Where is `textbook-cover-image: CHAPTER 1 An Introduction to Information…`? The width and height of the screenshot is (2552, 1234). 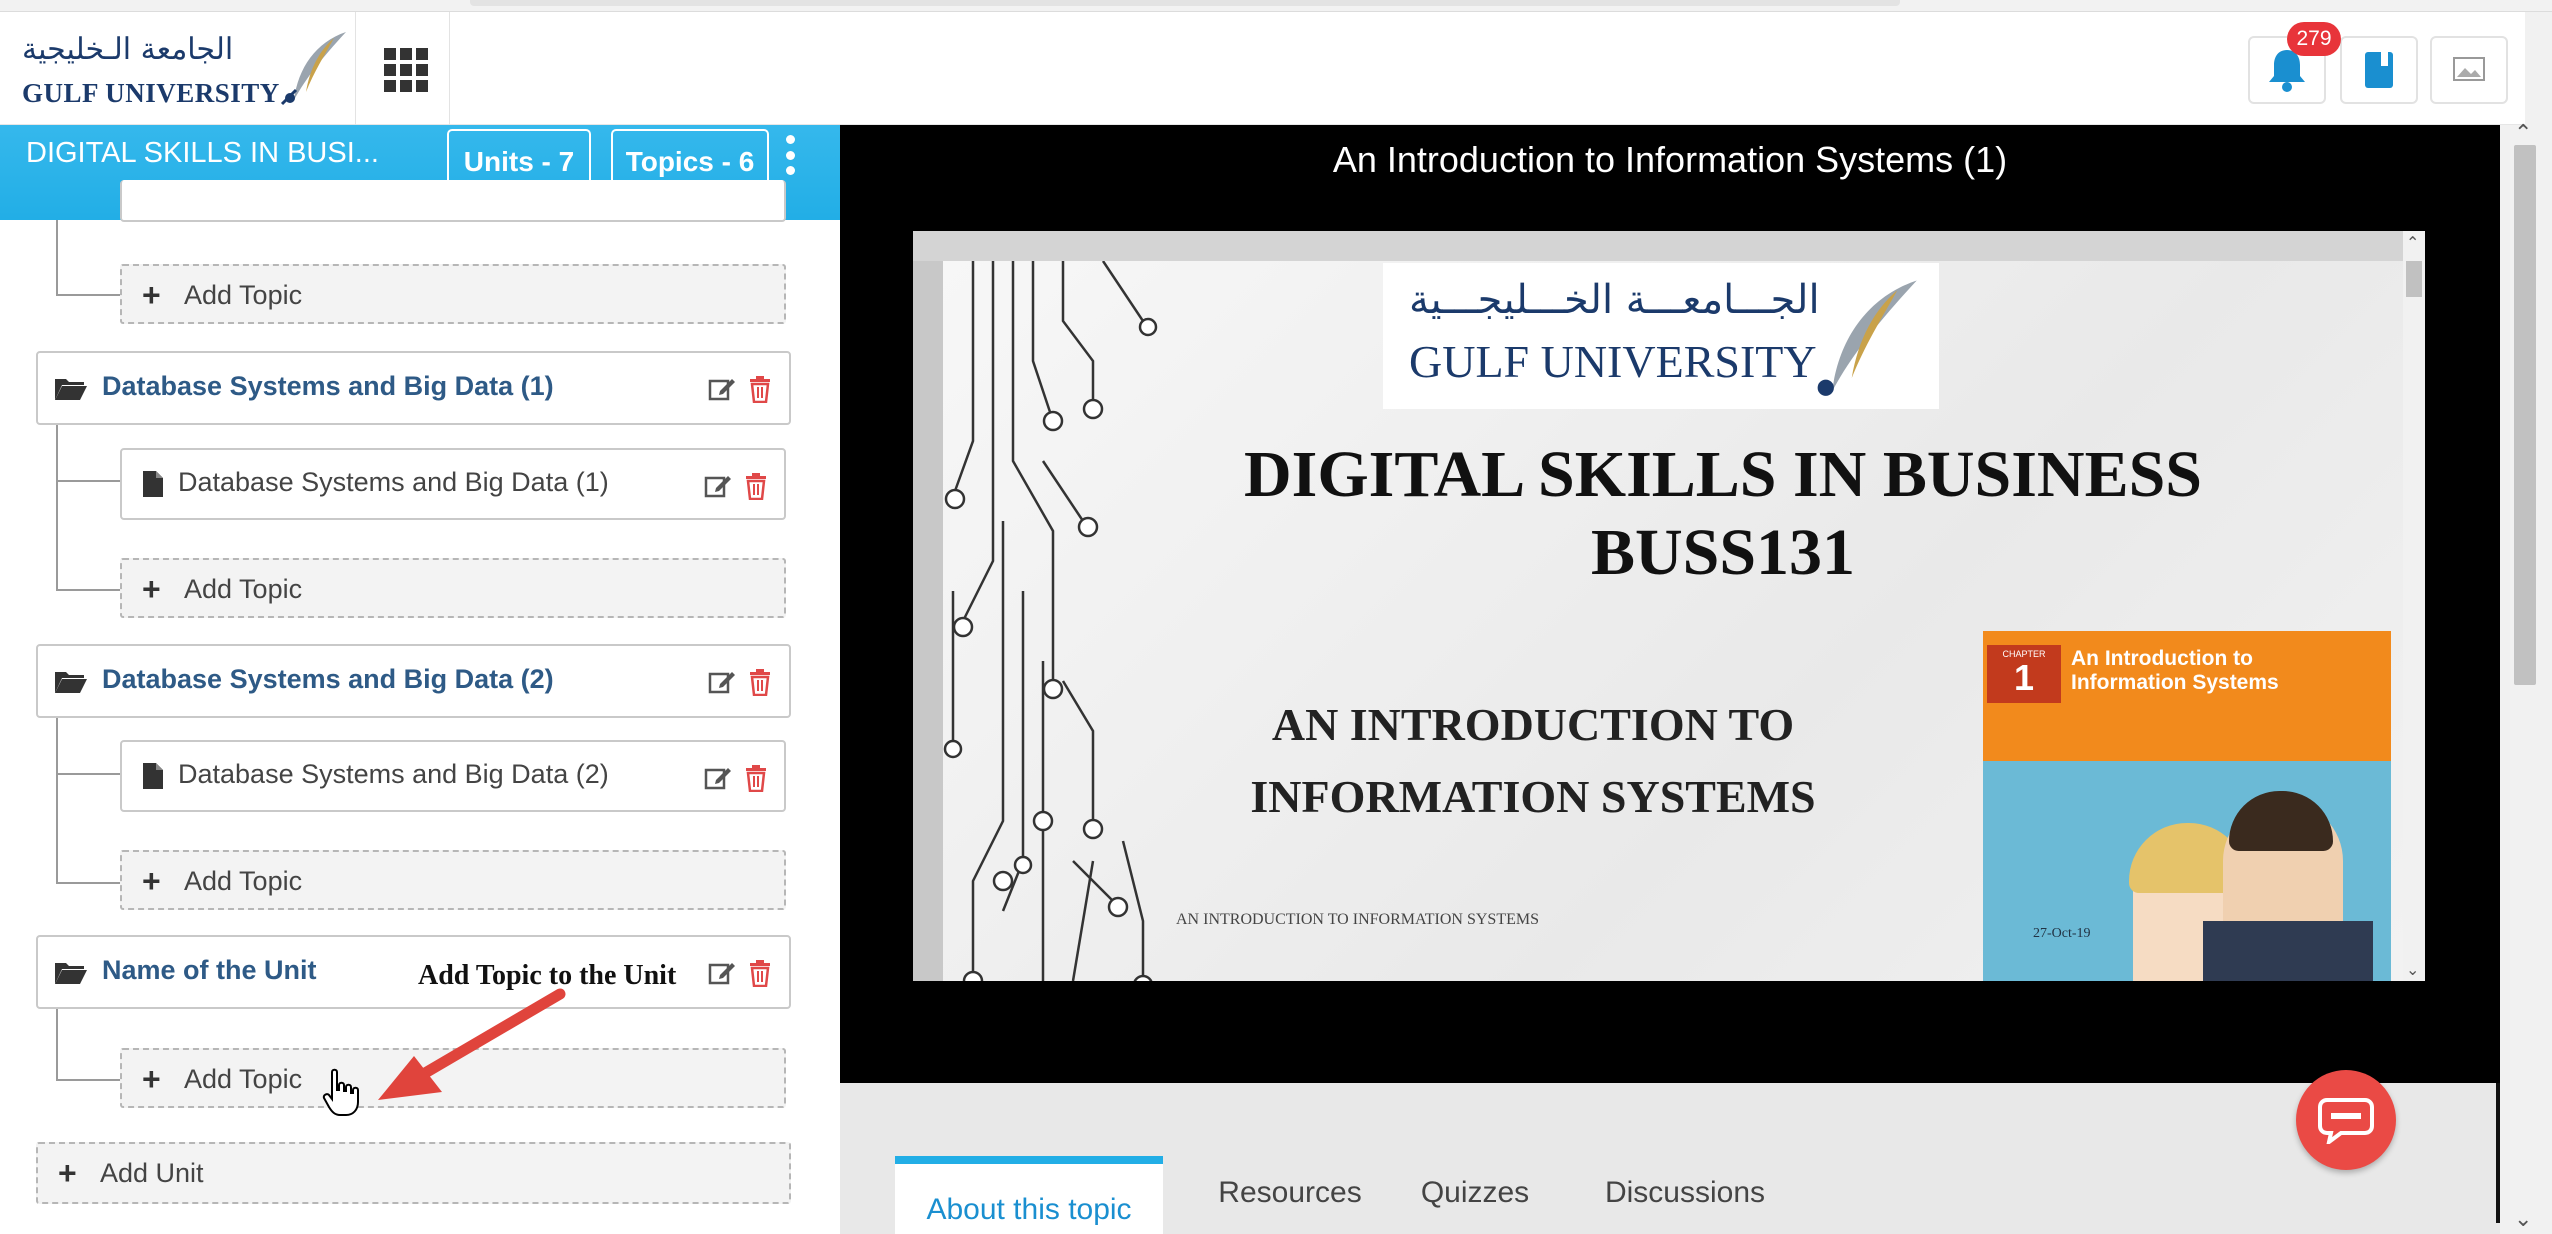
textbook-cover-image: CHAPTER 1 An Introduction to Information… is located at coordinates (2187, 806).